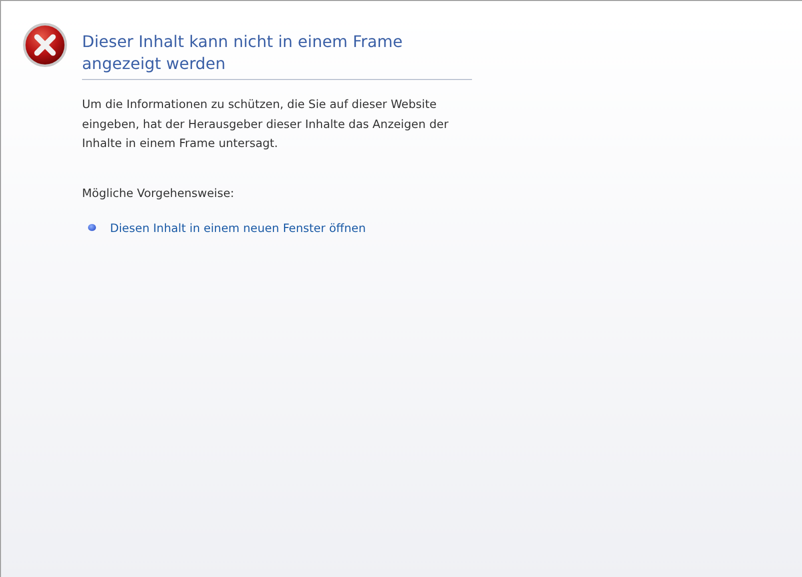  Describe the element at coordinates (238, 227) in the screenshot. I see `open-new-window-link: Diesen Inhalt in einem neuen Fenster öffnen` at that location.